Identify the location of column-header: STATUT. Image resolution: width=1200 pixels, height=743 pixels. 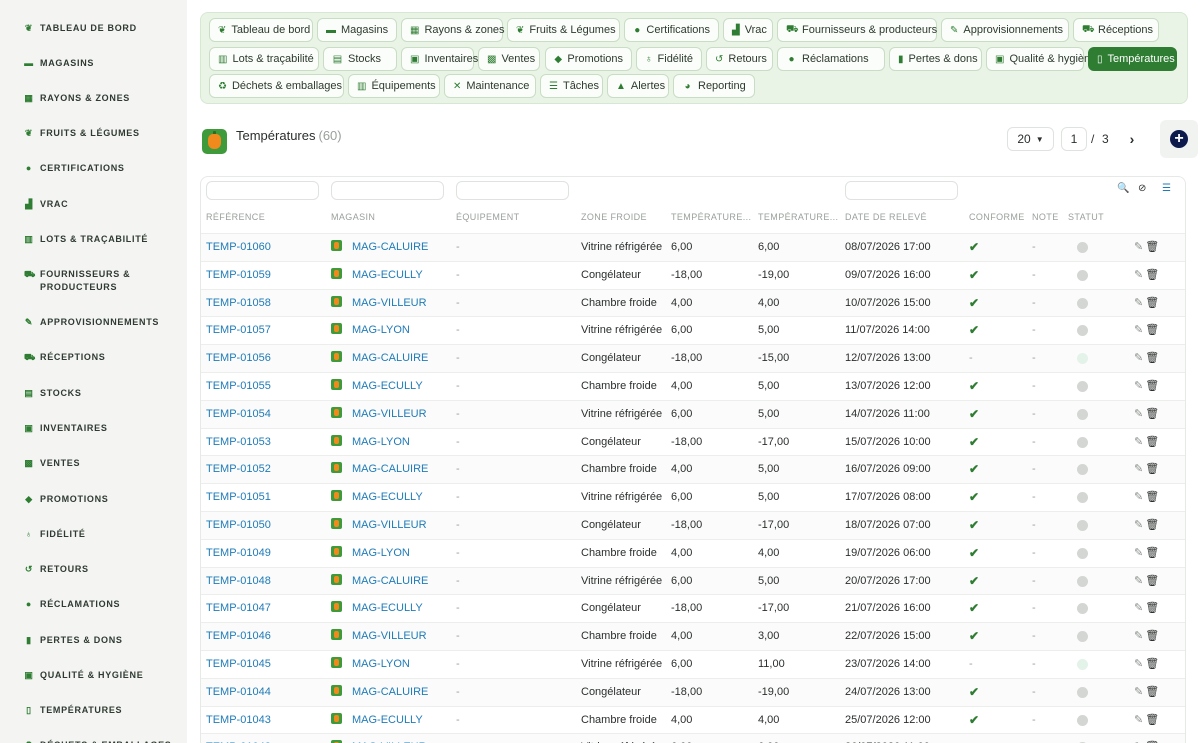
(1093, 217).